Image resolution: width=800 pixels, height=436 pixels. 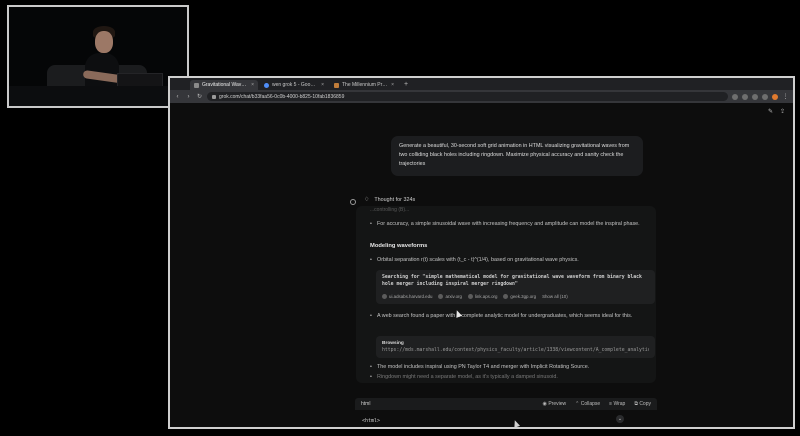 I want to click on page-icon, so click(x=336, y=85).